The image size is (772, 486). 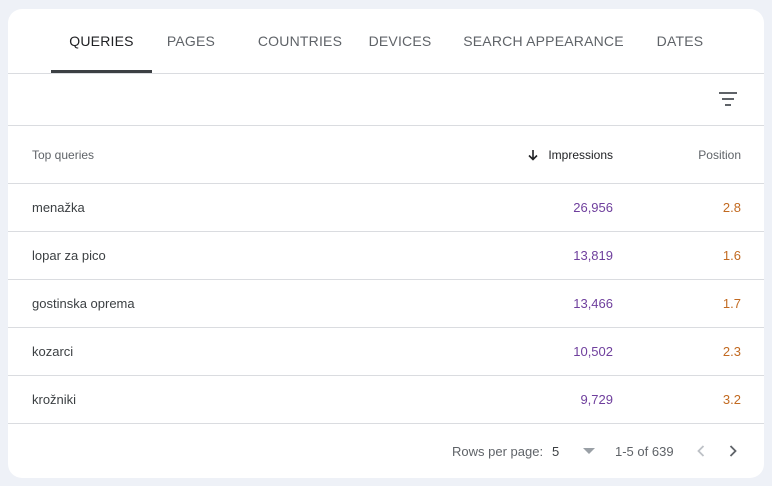 I want to click on query-cell: krožniki, so click(x=54, y=399).